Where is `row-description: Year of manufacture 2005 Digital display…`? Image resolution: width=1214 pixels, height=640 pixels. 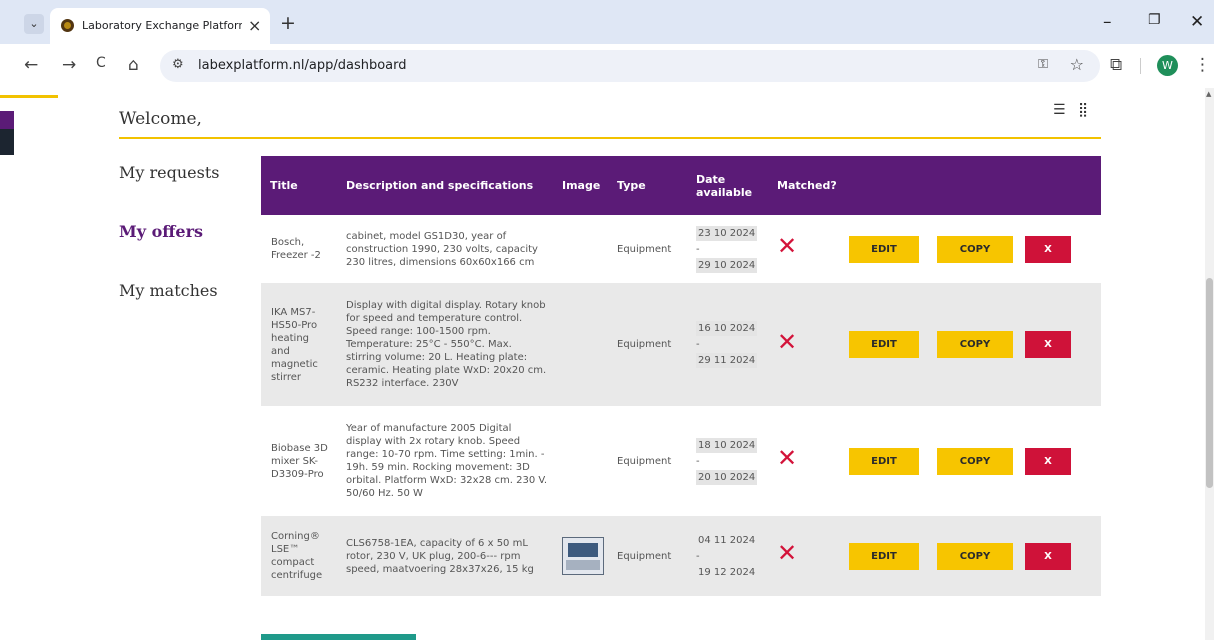
row-description: Year of manufacture 2005 Digital display… is located at coordinates (446, 461).